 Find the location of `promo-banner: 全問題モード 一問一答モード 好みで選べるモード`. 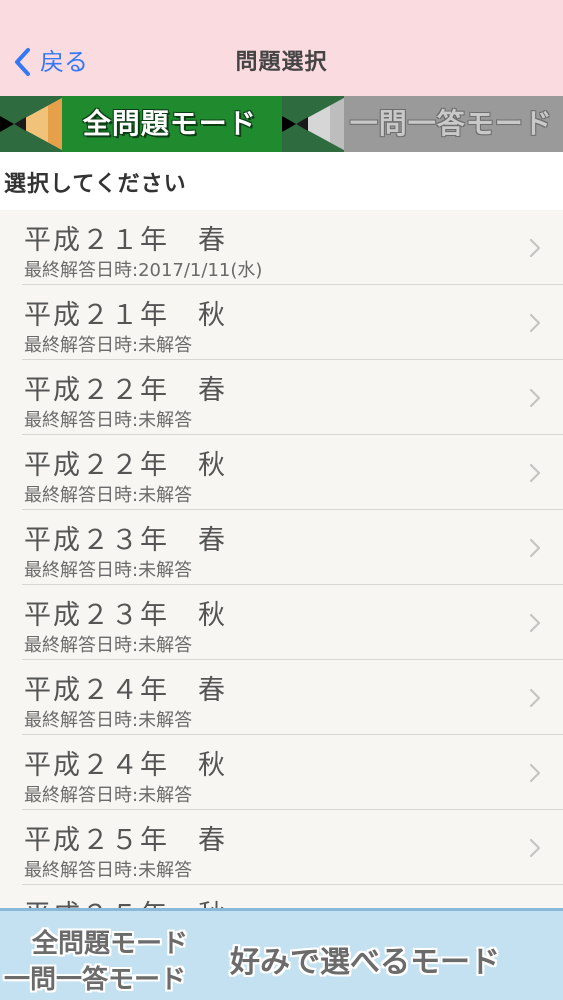

promo-banner: 全問題モード 一問一答モード 好みで選べるモード is located at coordinates (281, 954).